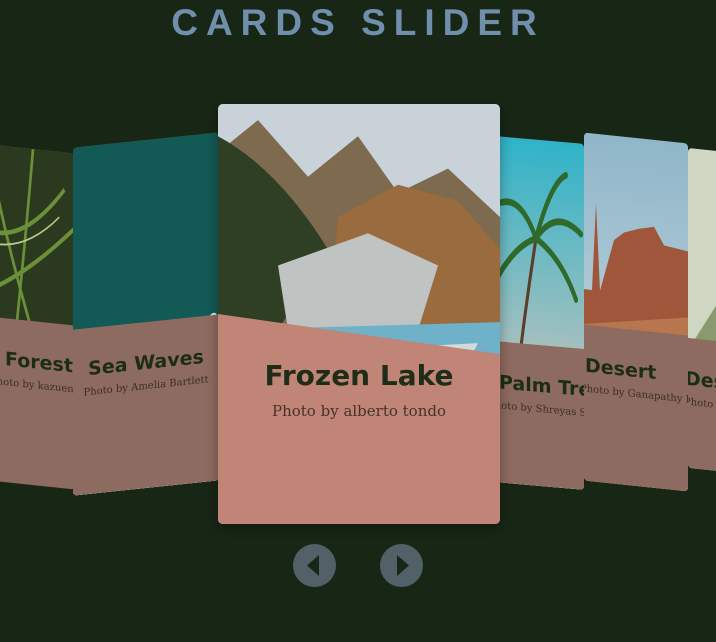  I want to click on card-credit: Photo by Patrick, so click(701, 403).